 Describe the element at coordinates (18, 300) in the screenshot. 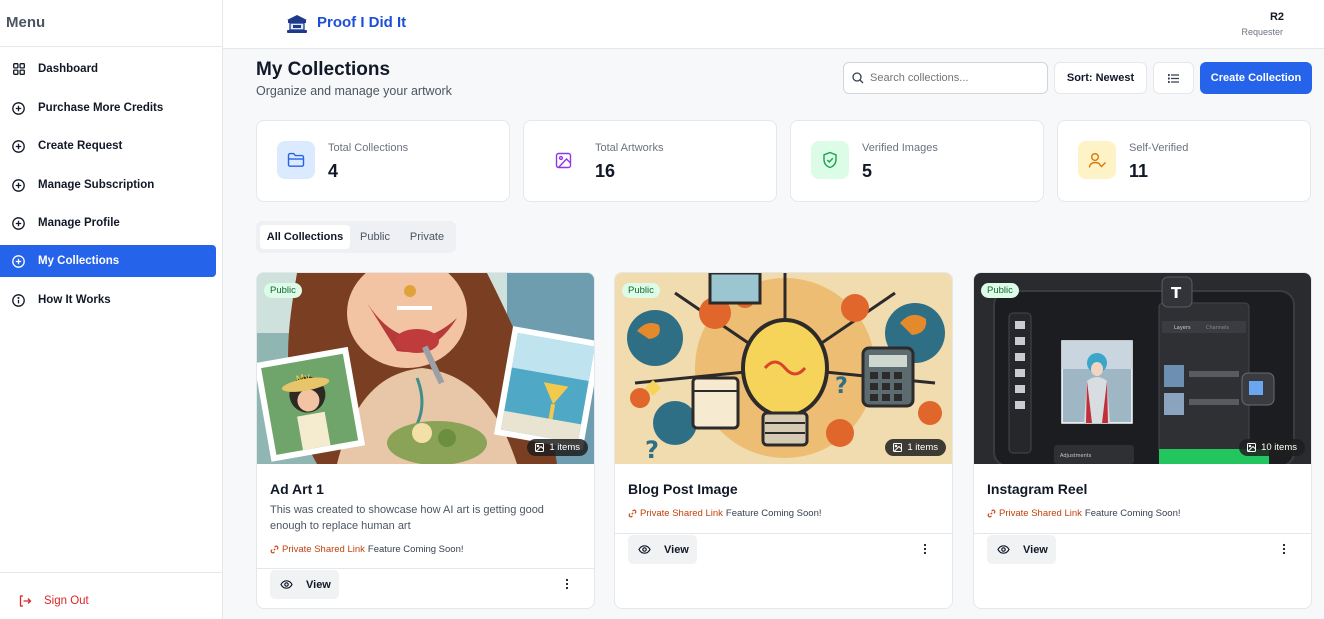

I see `info-icon` at that location.